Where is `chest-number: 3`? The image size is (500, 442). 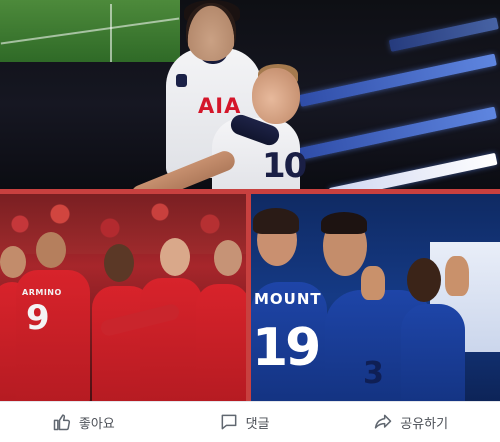 chest-number: 3 is located at coordinates (373, 373).